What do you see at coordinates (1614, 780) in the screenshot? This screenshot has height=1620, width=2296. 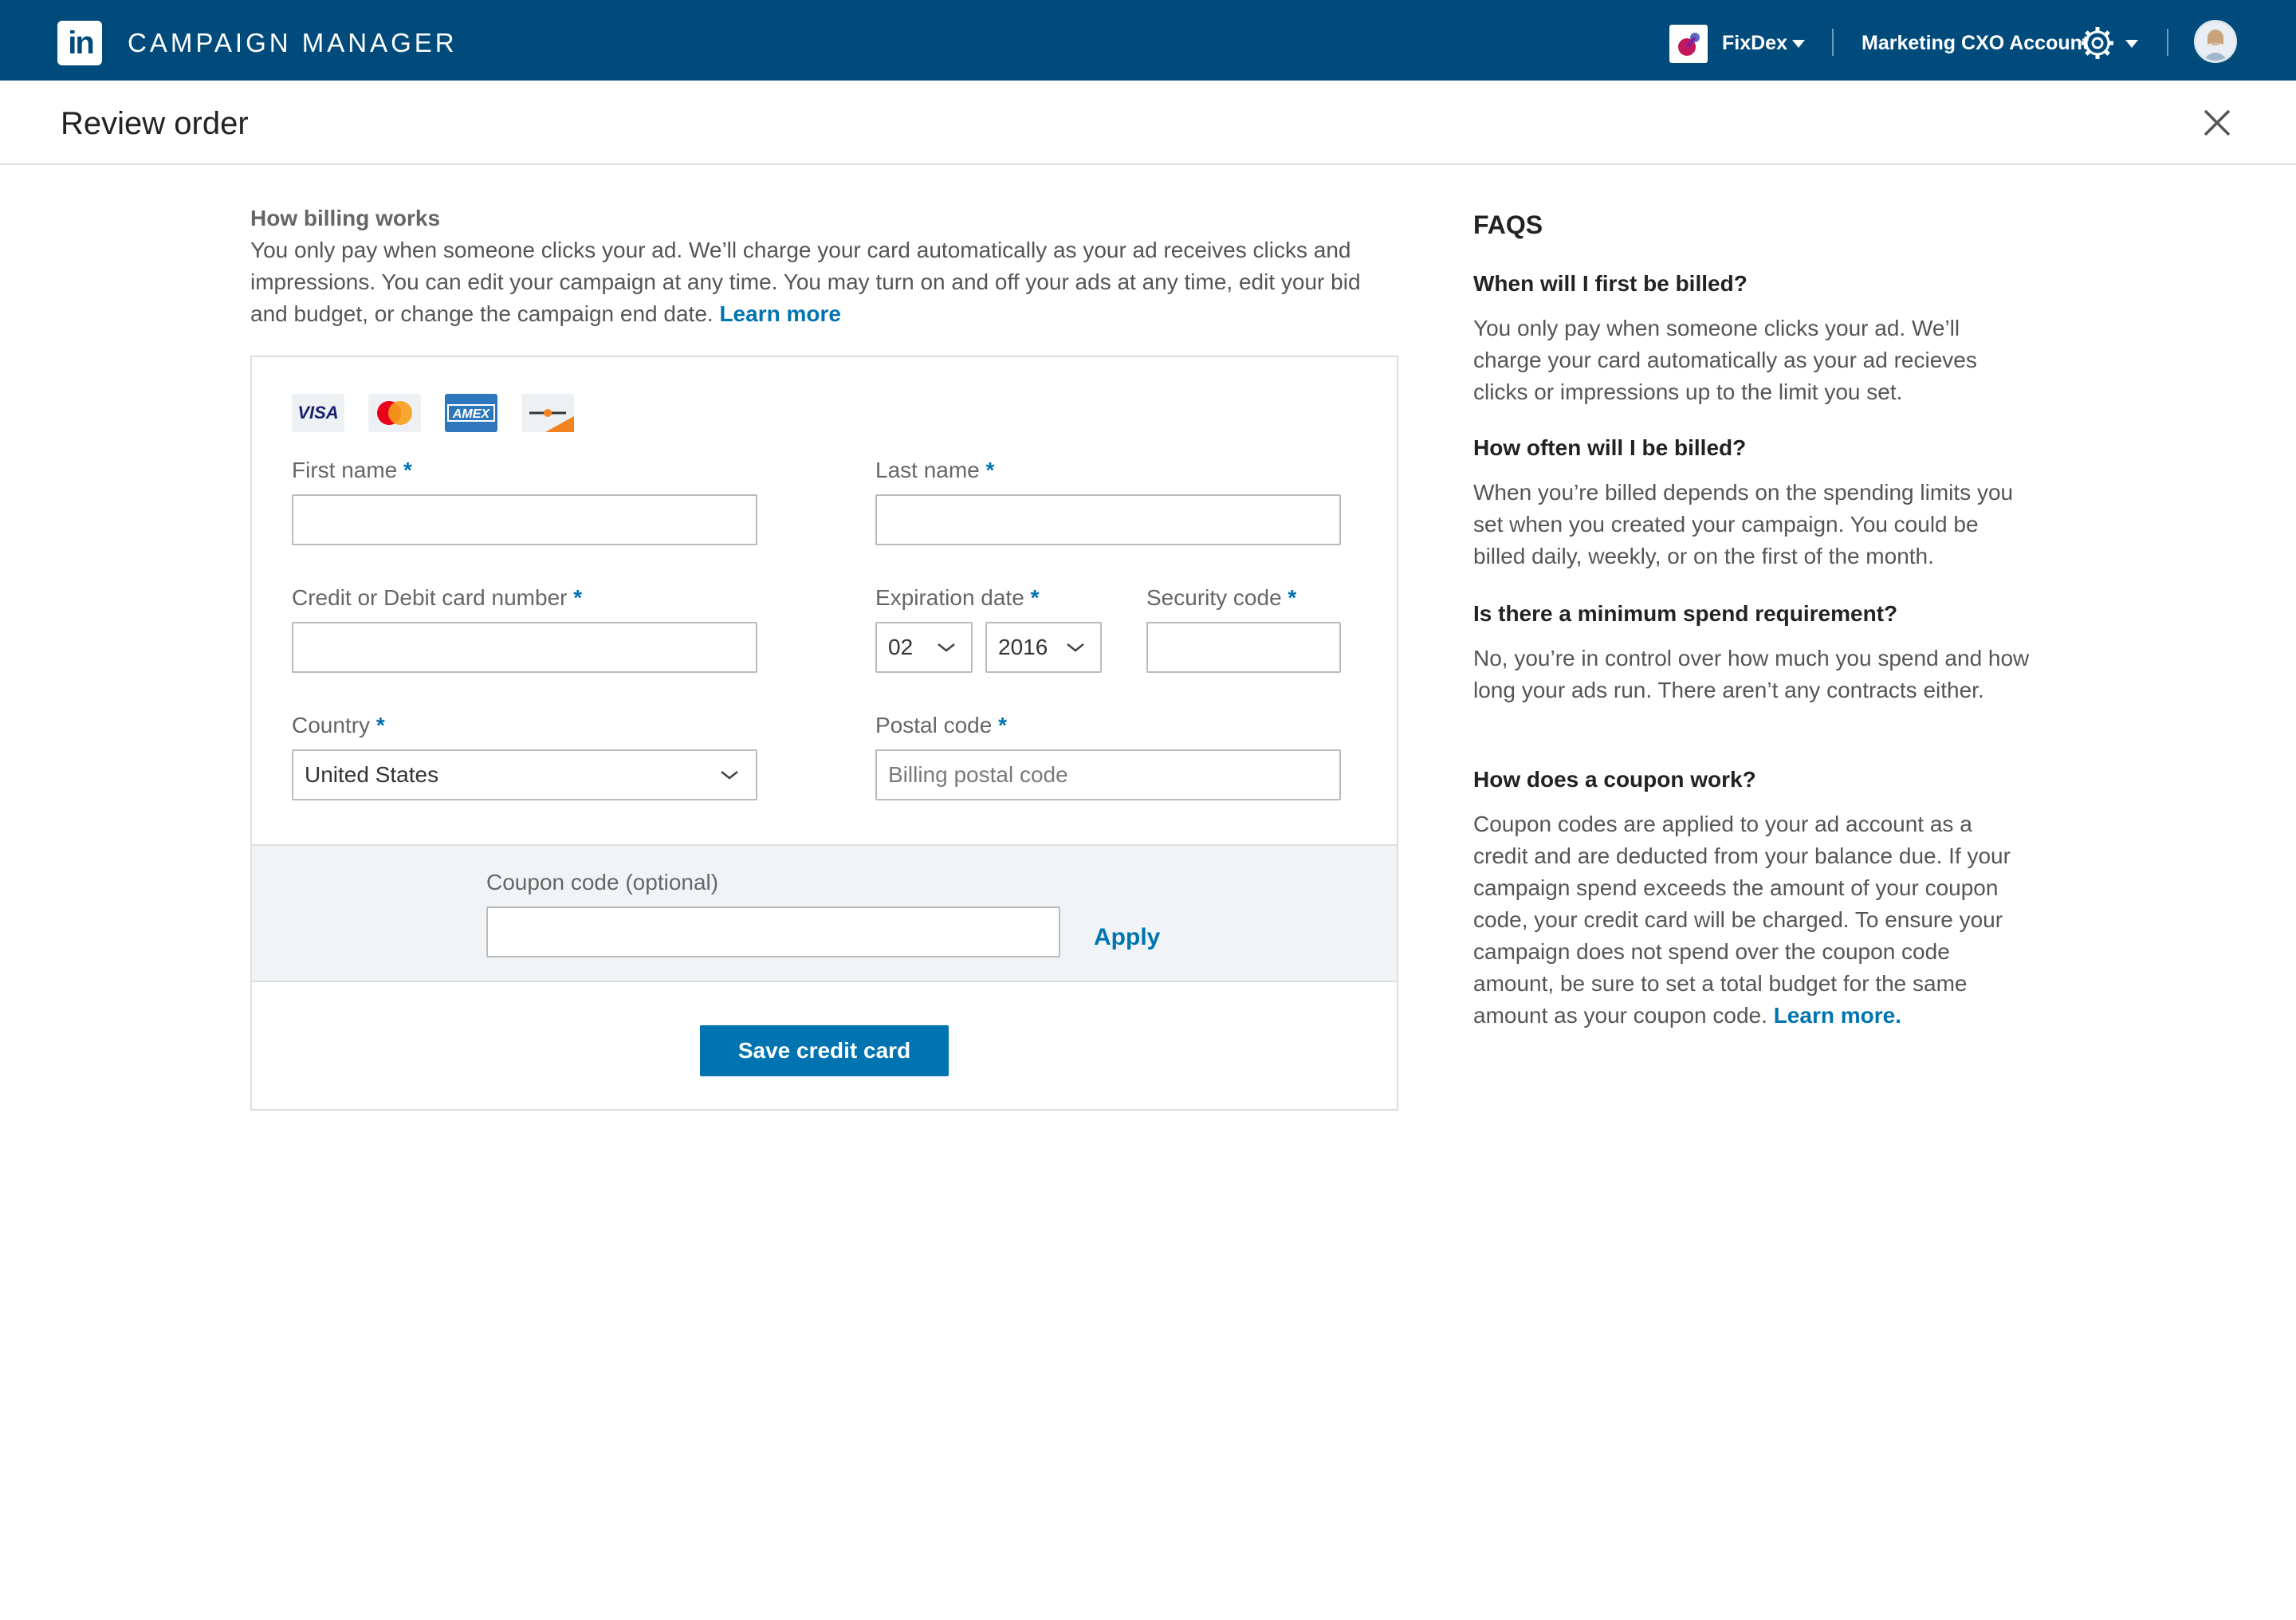 I see `faq-question: How does a coupon work?` at bounding box center [1614, 780].